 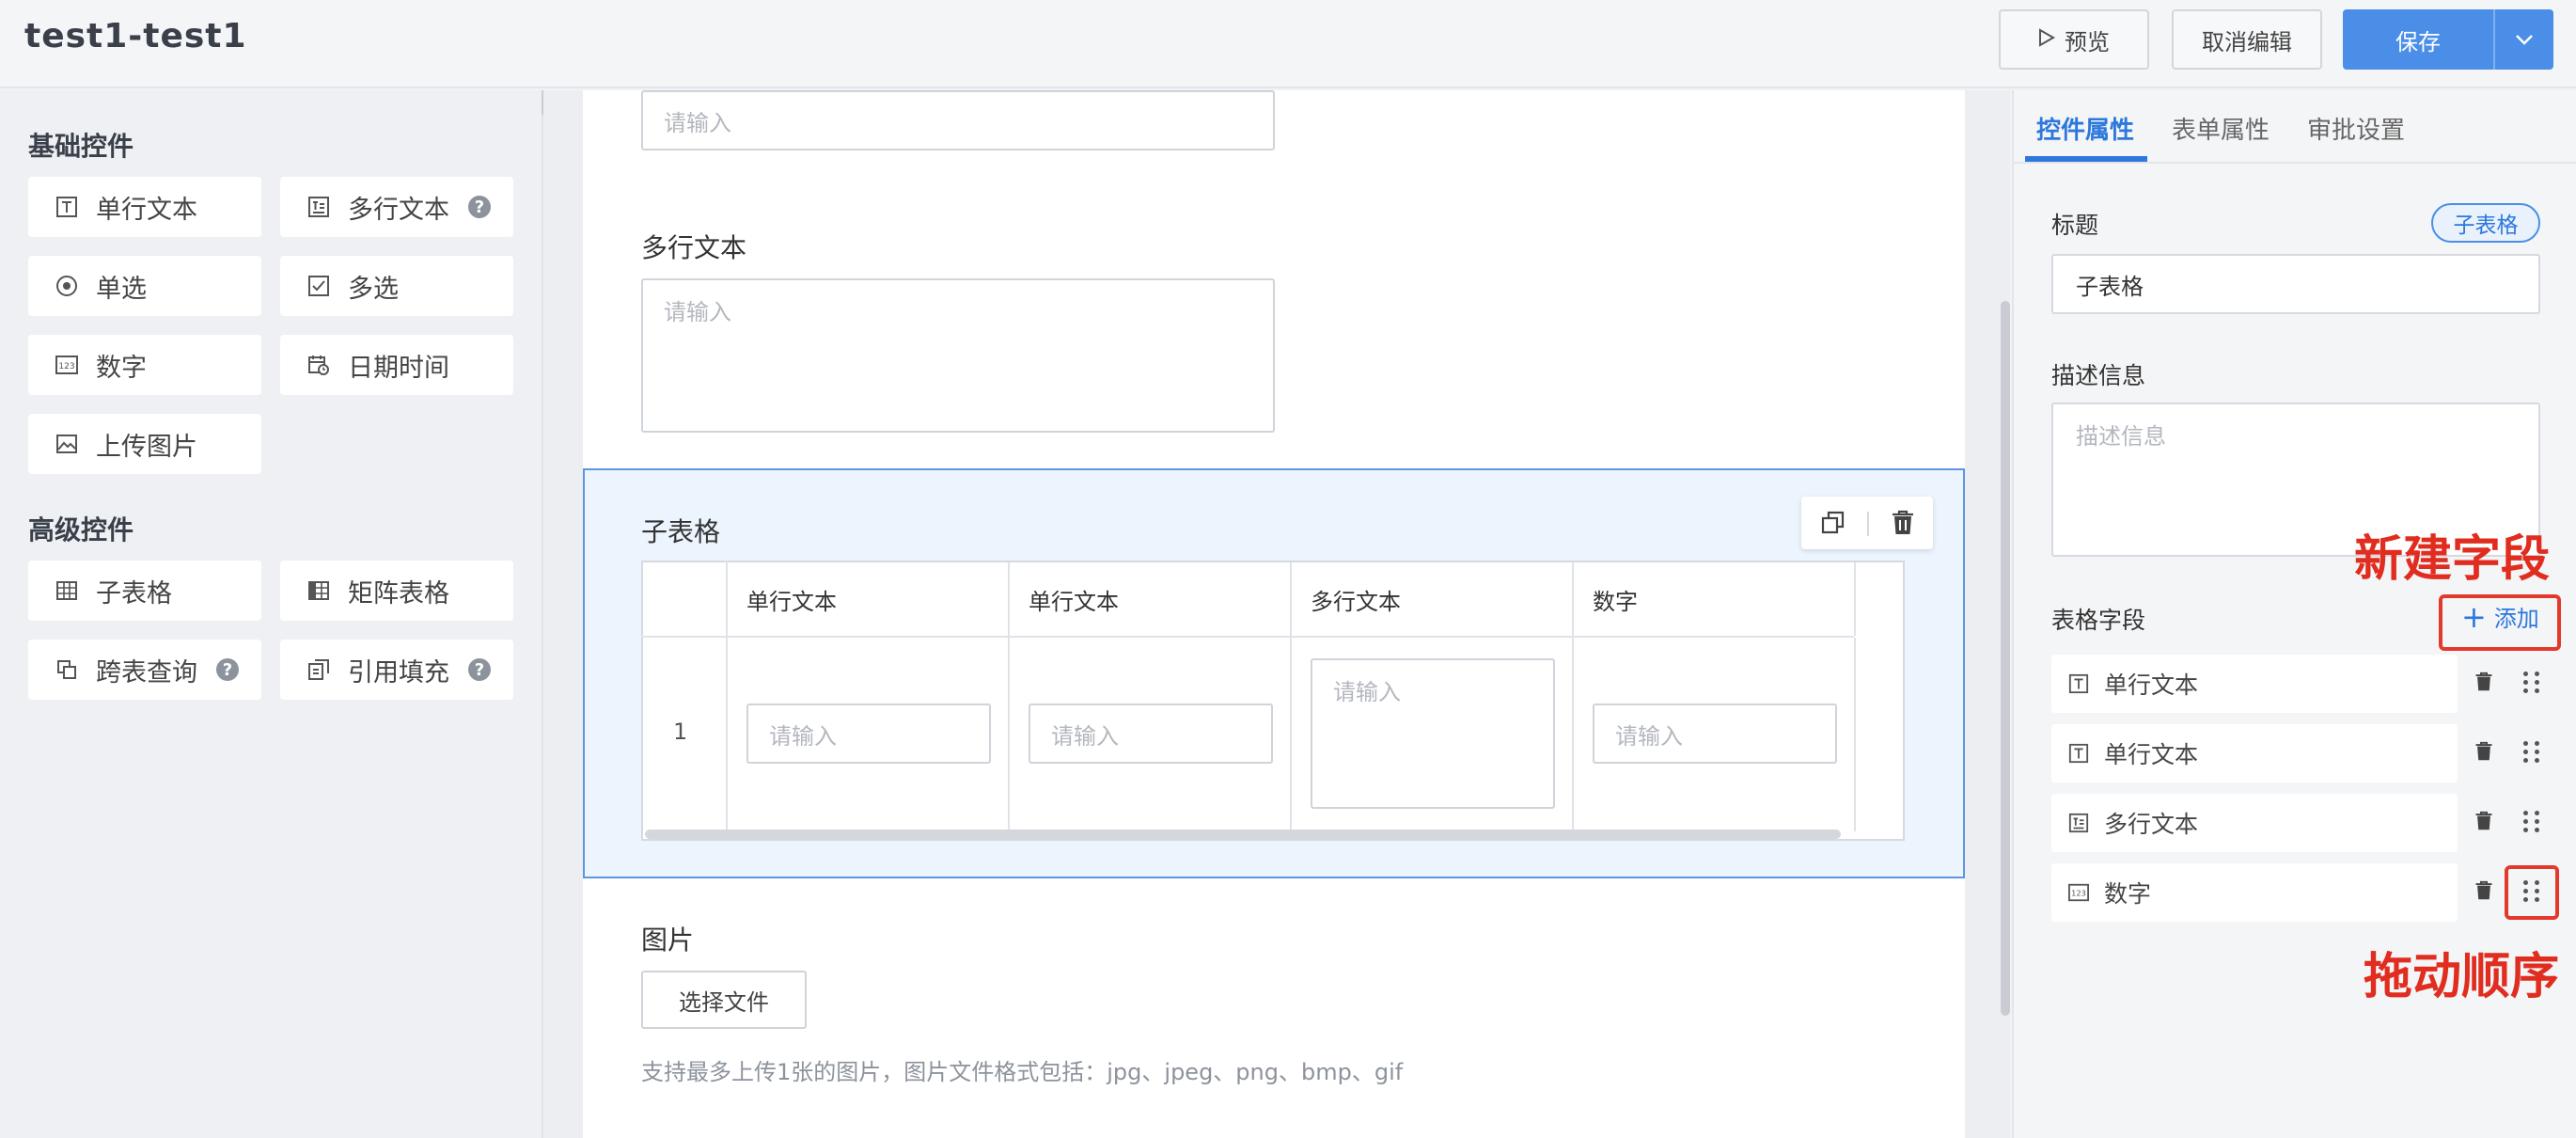 I want to click on title-label: 标题, so click(x=2075, y=225).